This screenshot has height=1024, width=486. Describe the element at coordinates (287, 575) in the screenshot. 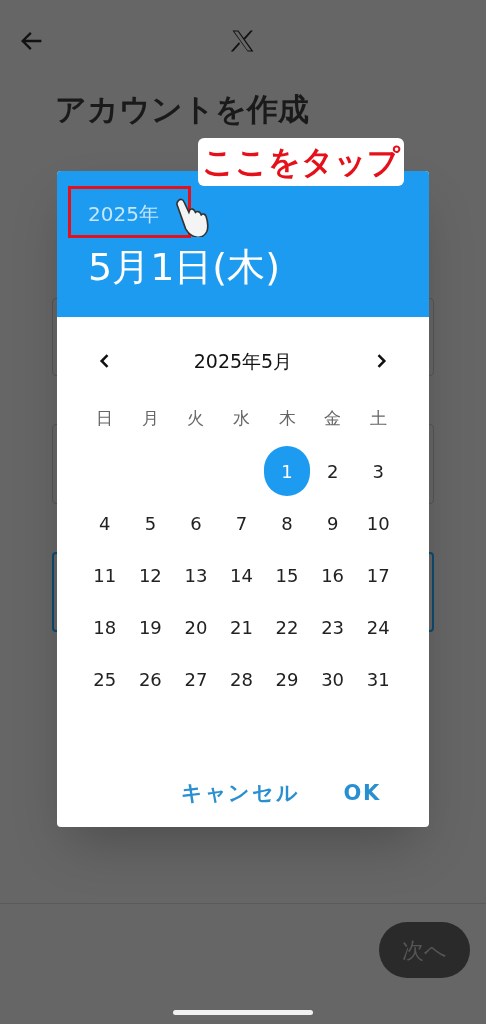

I see `day-cell: 15` at that location.